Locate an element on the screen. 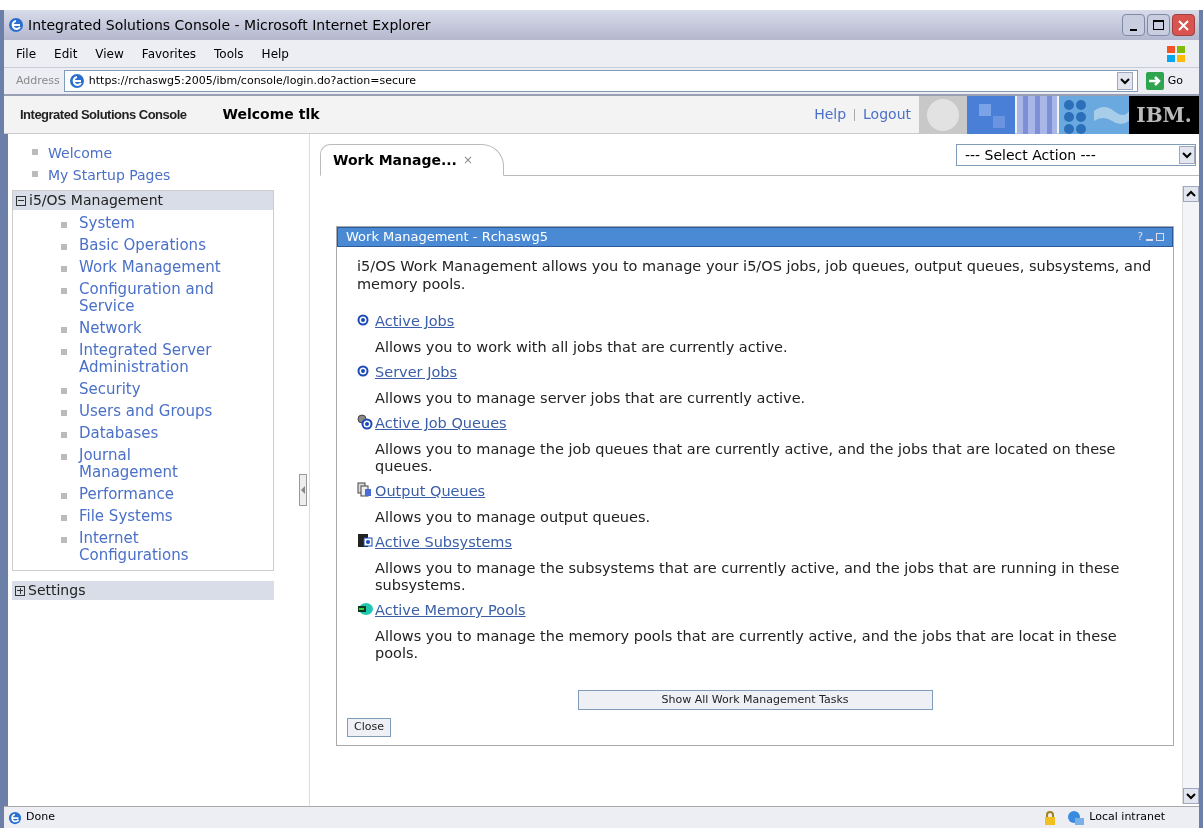 This screenshot has height=828, width=1203. nav-link: Databases is located at coordinates (119, 433).